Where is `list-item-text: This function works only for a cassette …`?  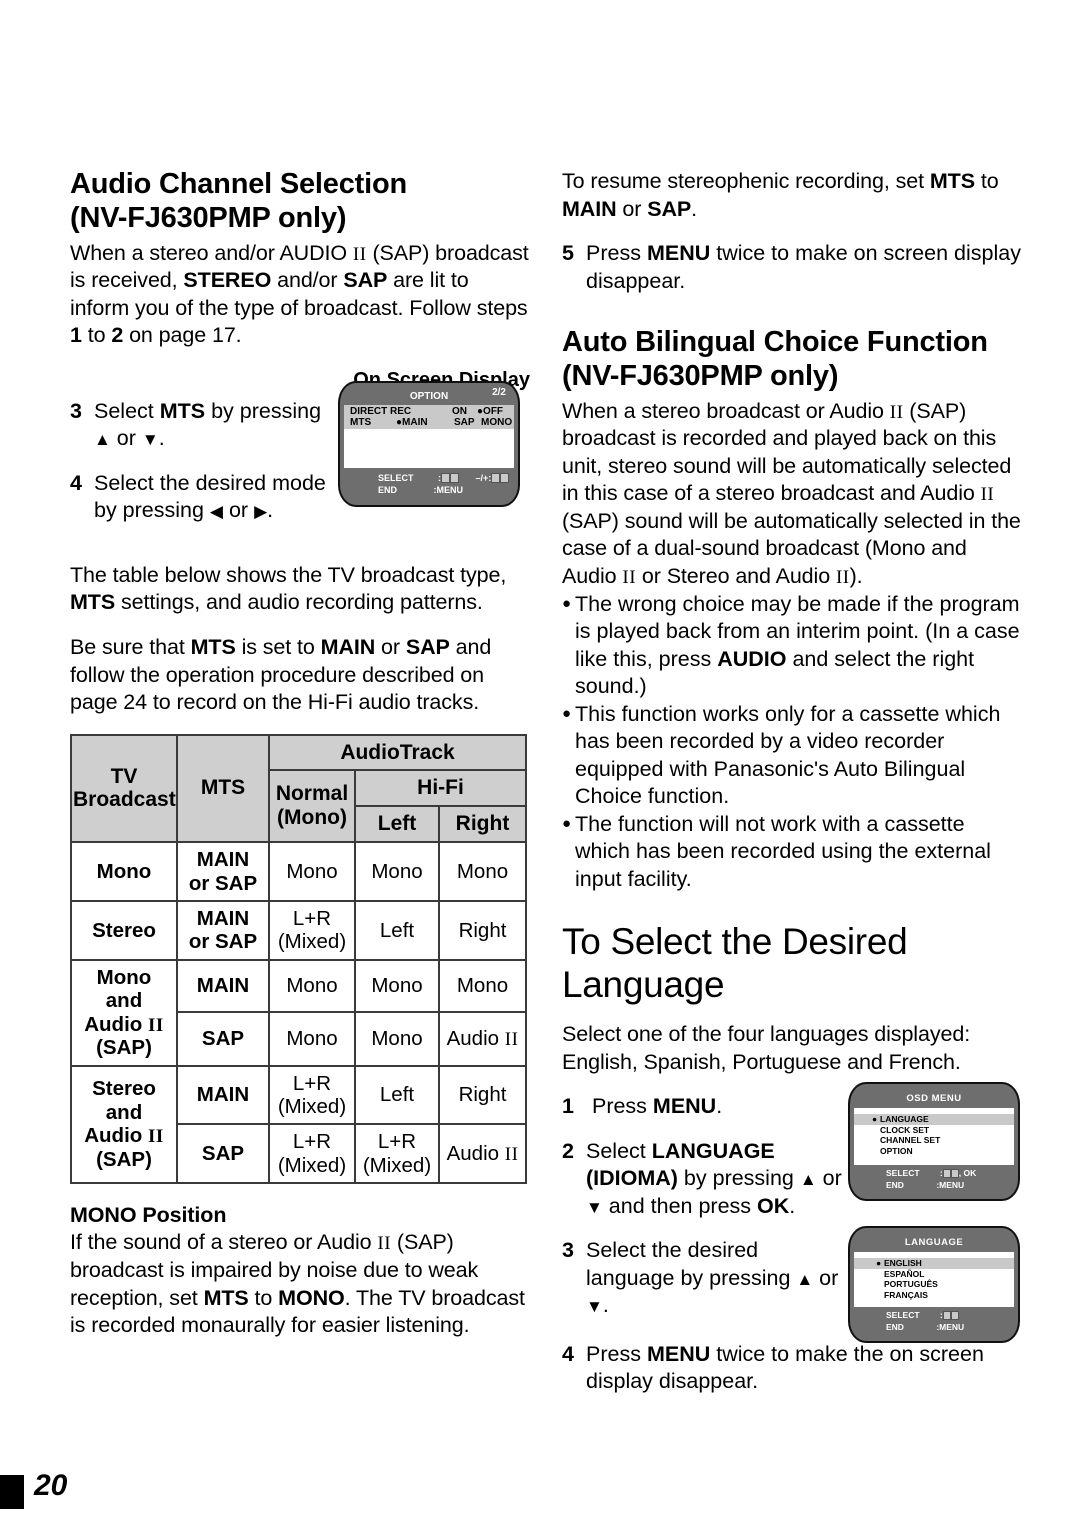
list-item-text: This function works only for a cassette … is located at coordinates (788, 755).